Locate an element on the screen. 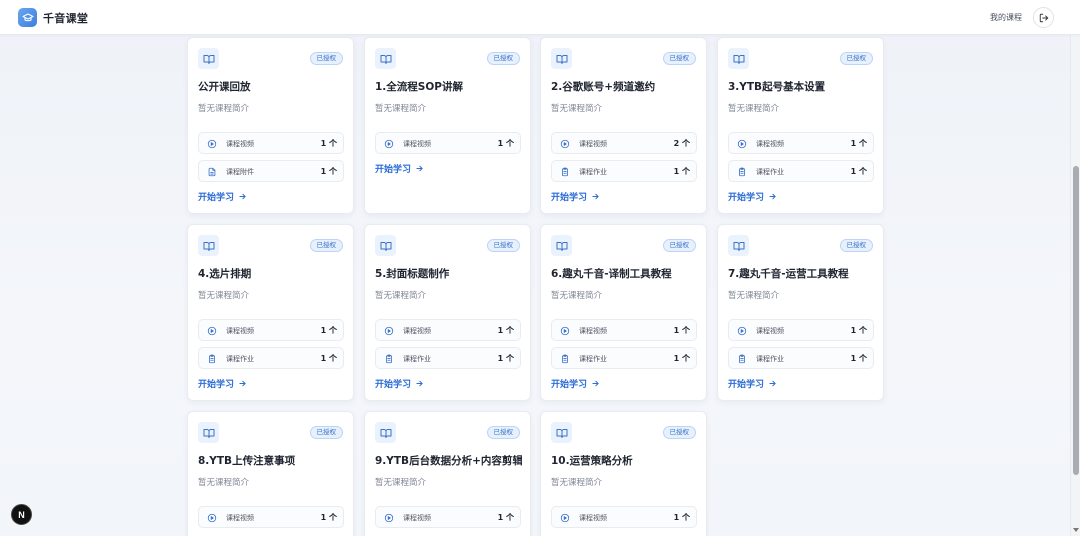 The height and width of the screenshot is (536, 1080). course-stat-row: 课程视频 2 个 is located at coordinates (624, 143).